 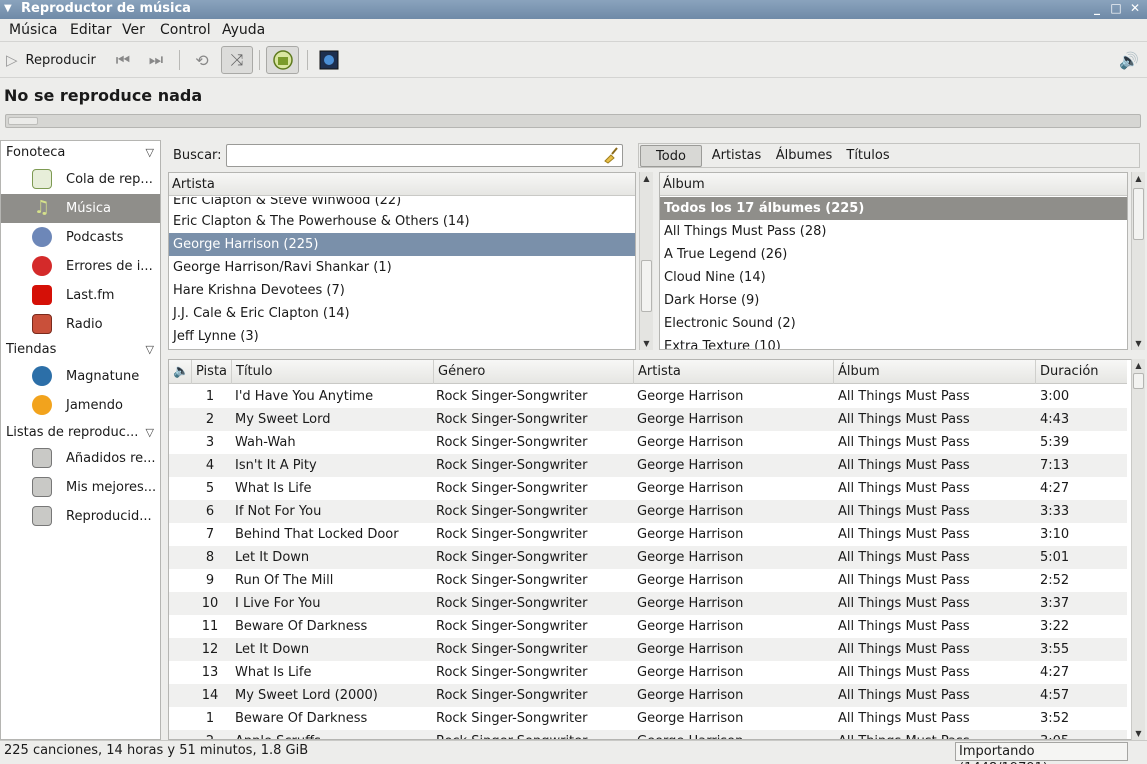 What do you see at coordinates (133, 30) in the screenshot?
I see `menu-ver: Ver` at bounding box center [133, 30].